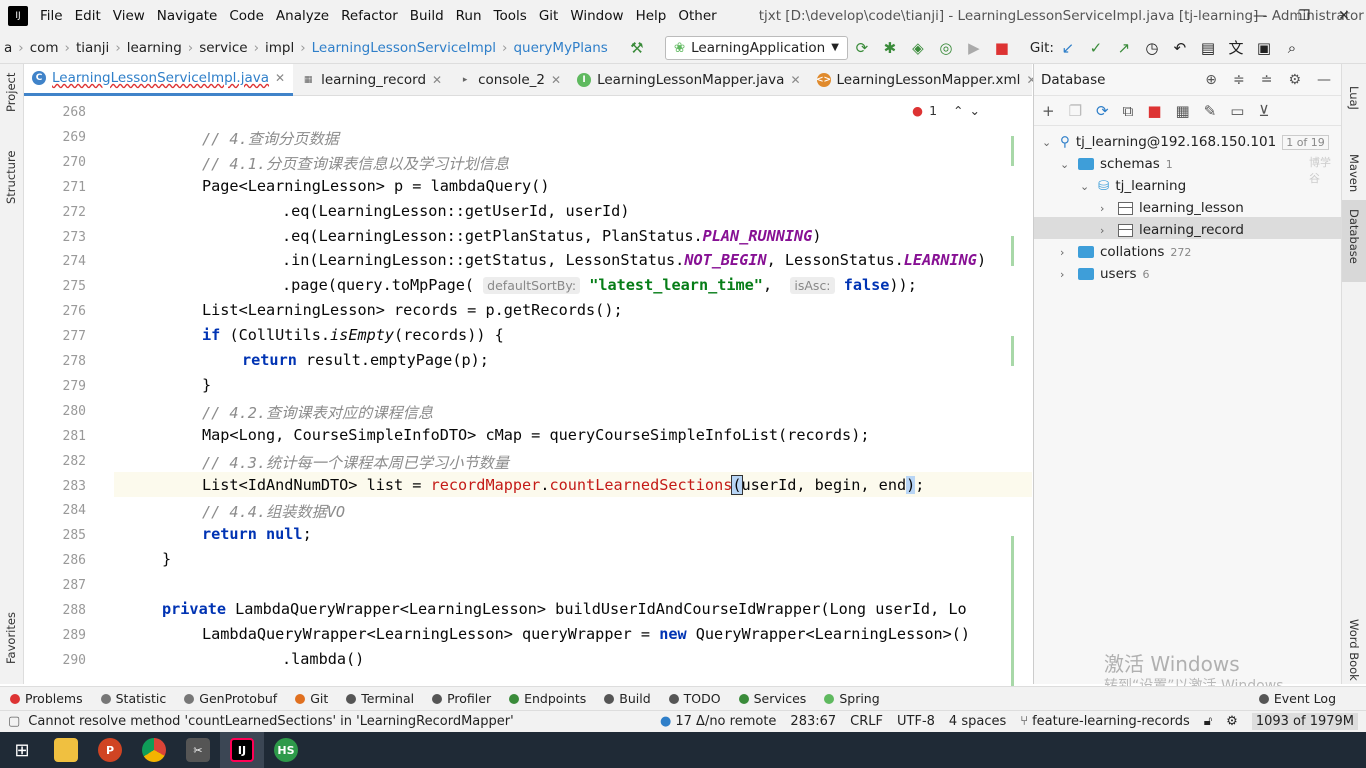  What do you see at coordinates (946, 48) in the screenshot?
I see `profile-icon: ◎` at bounding box center [946, 48].